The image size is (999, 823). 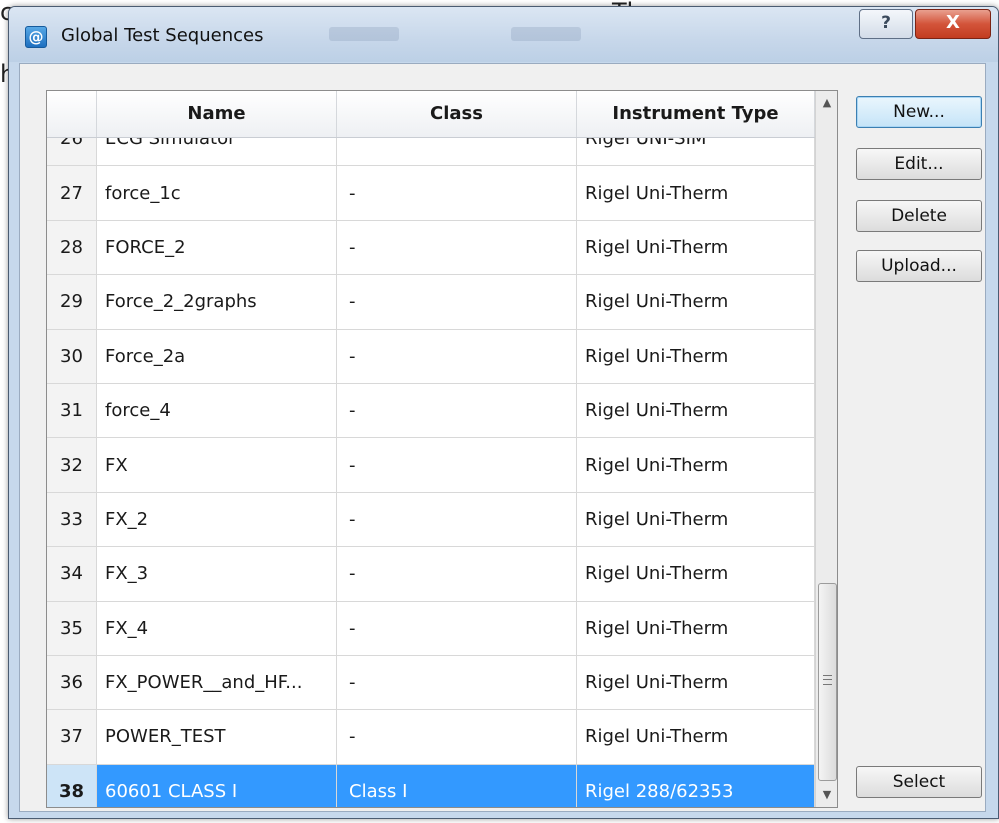 What do you see at coordinates (696, 114) in the screenshot?
I see `column-header-instrument-type: Instrument Type` at bounding box center [696, 114].